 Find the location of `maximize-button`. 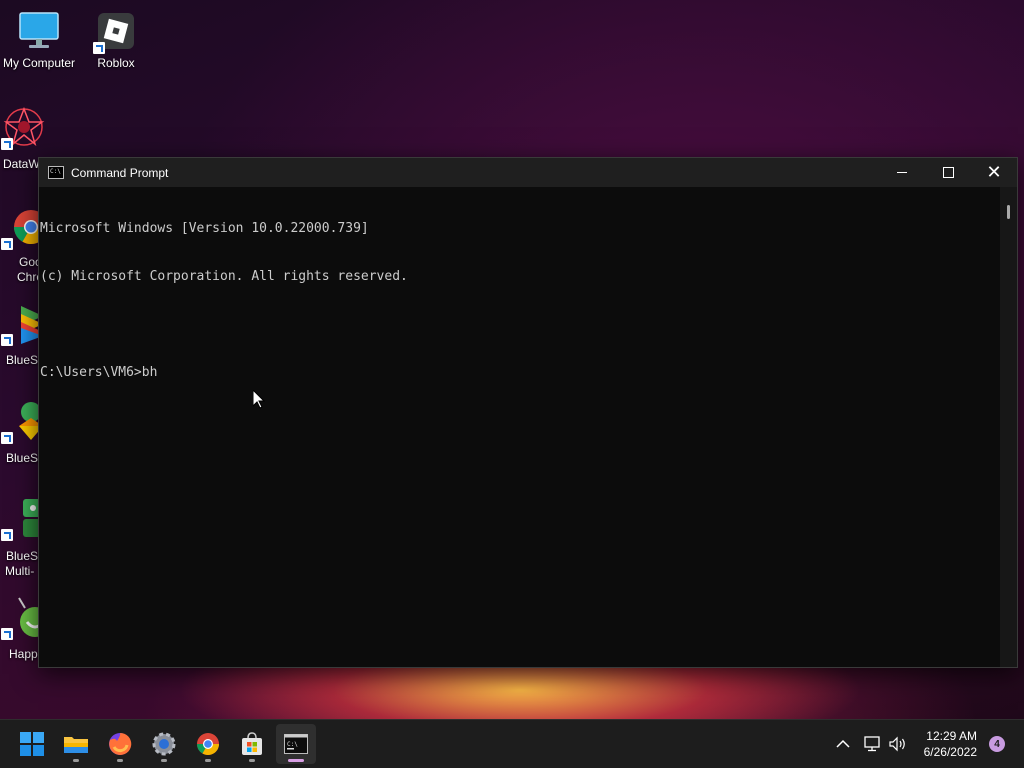

maximize-button is located at coordinates (948, 172).